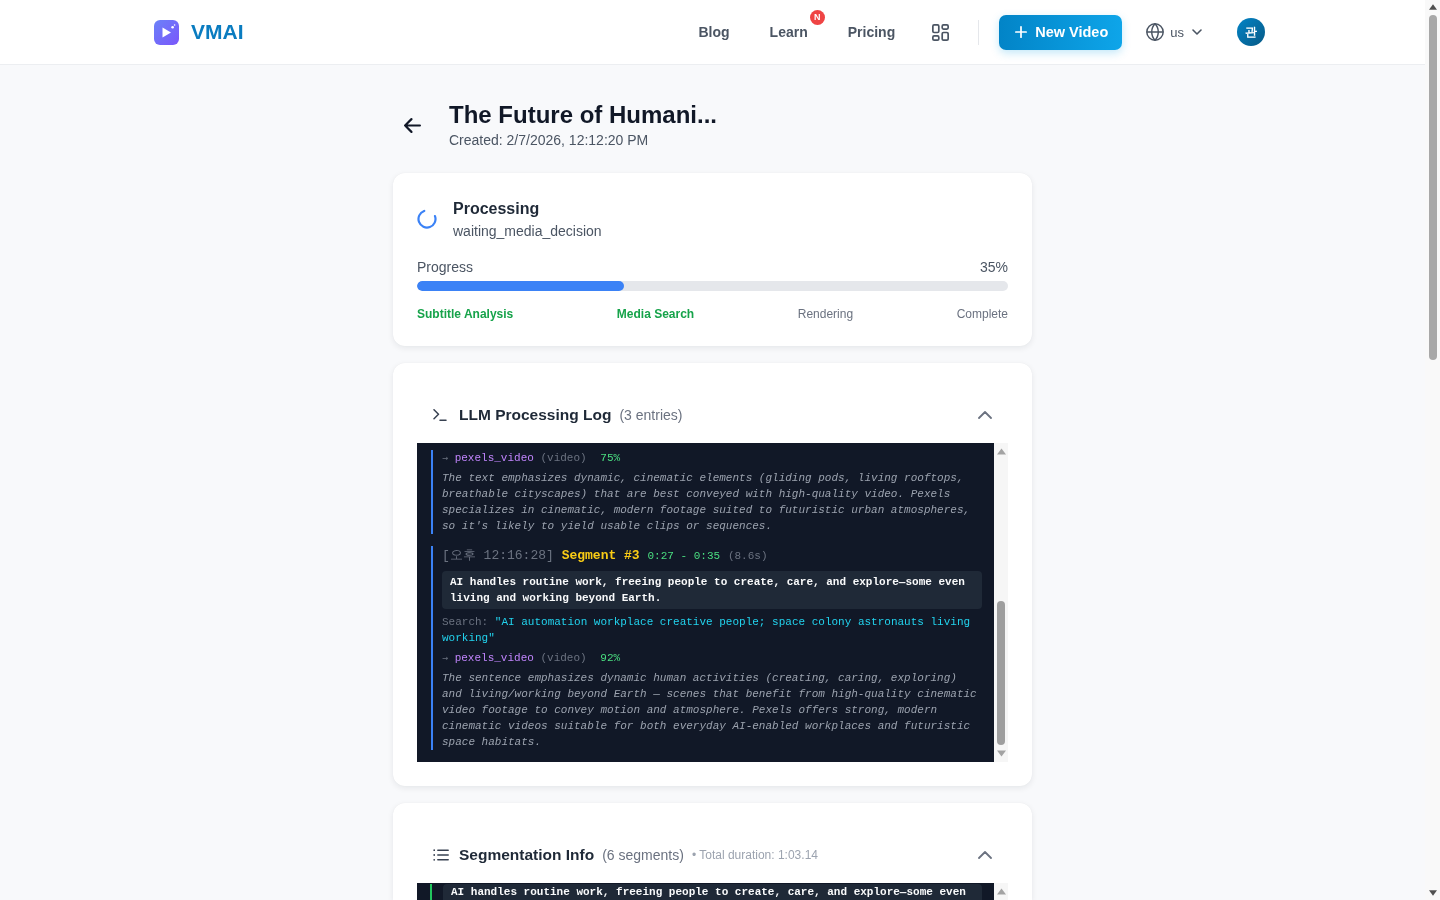  I want to click on terminal-icon, so click(440, 415).